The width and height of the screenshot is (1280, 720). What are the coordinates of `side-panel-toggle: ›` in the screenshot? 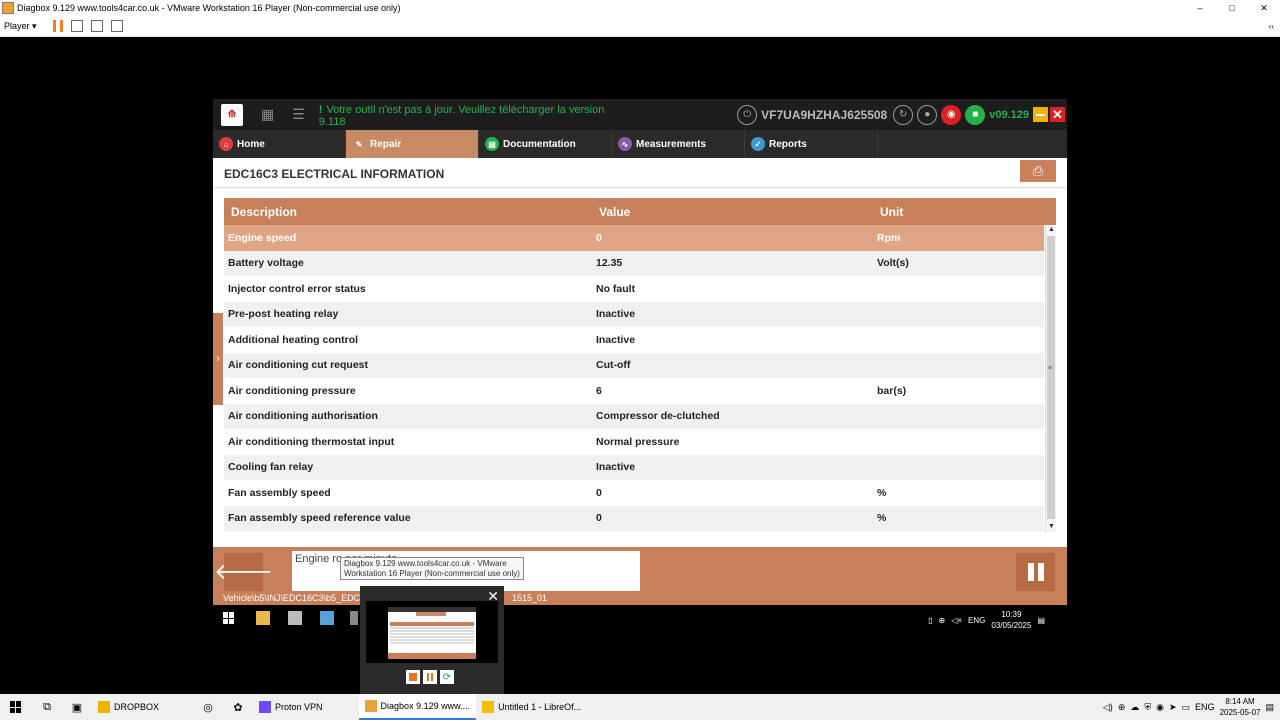 It's located at (218, 359).